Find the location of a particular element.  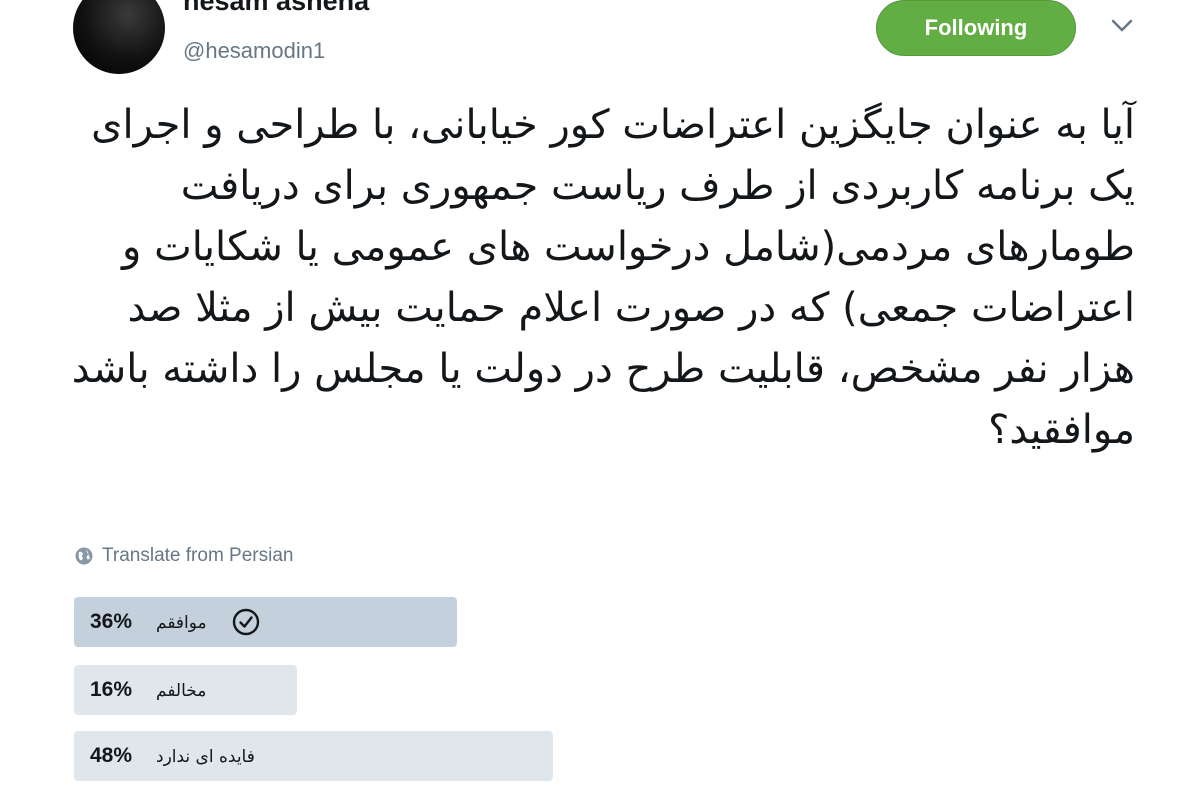

poll-bar is located at coordinates (313, 756).